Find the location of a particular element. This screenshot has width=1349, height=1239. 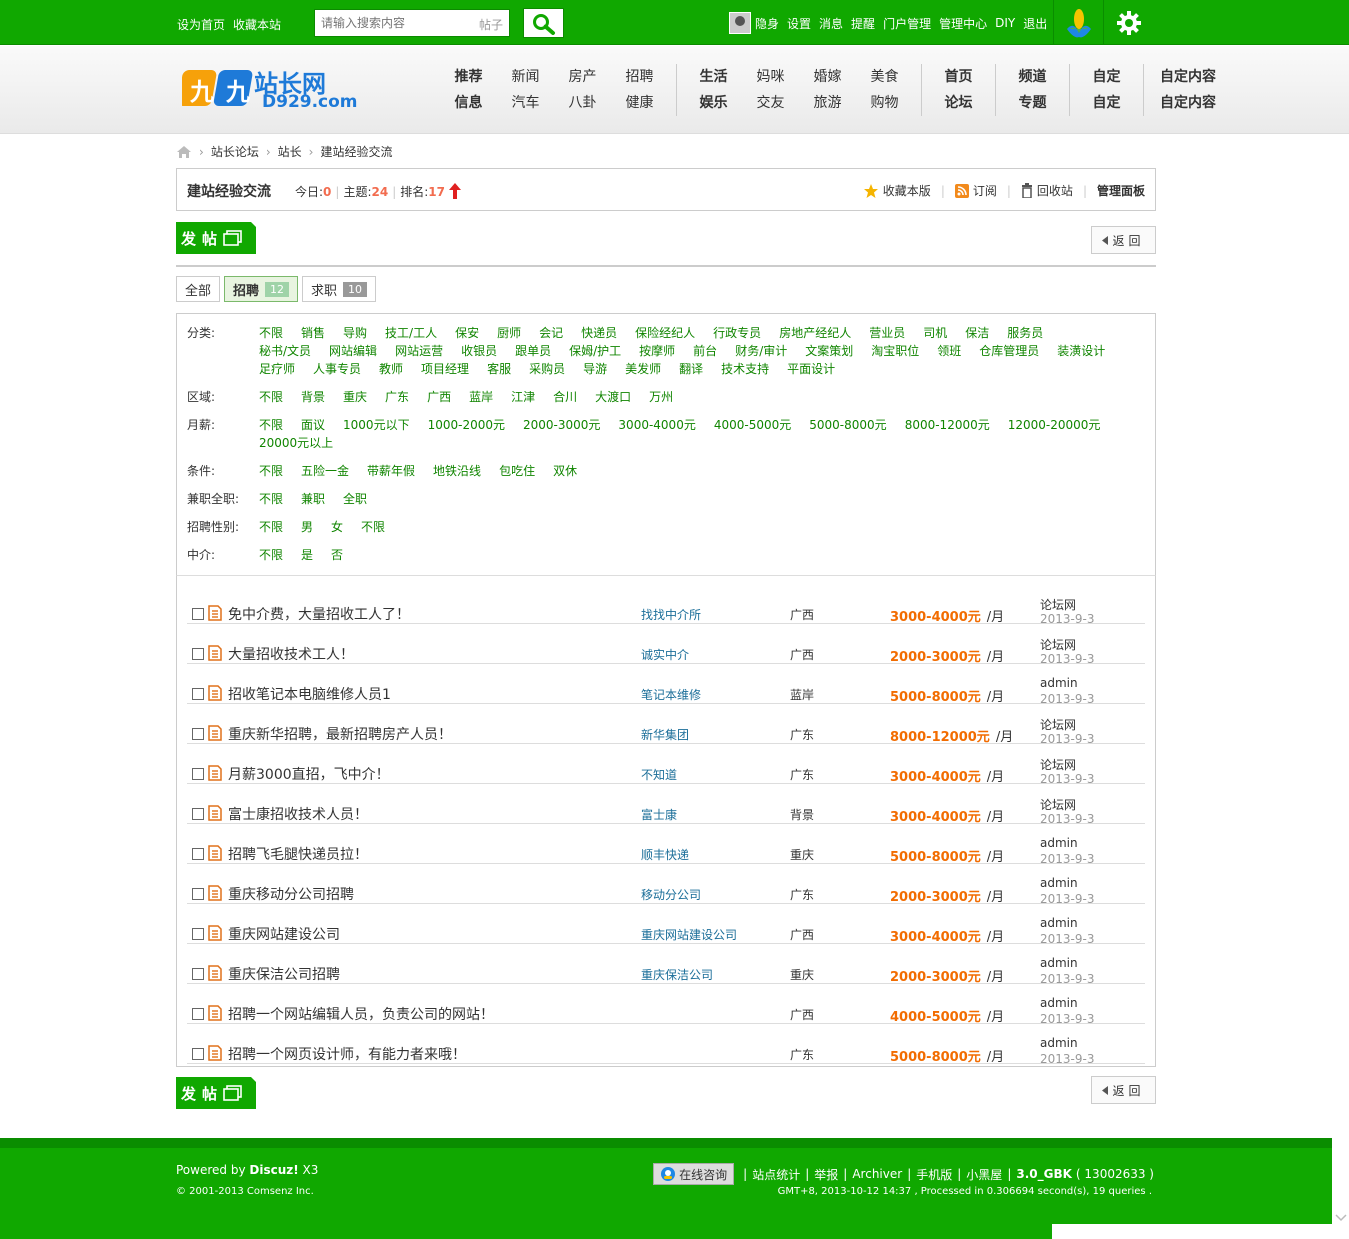

recycle-bin-button: 回收站 is located at coordinates (1047, 190).